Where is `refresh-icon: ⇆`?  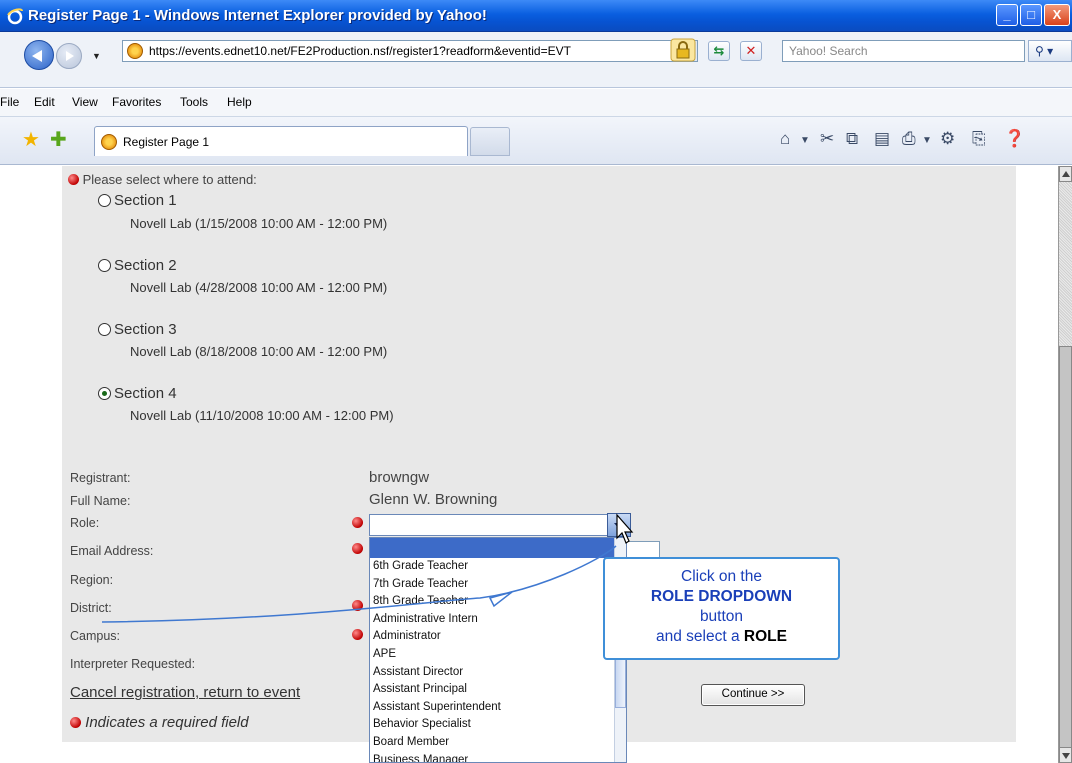
refresh-icon: ⇆ is located at coordinates (719, 51).